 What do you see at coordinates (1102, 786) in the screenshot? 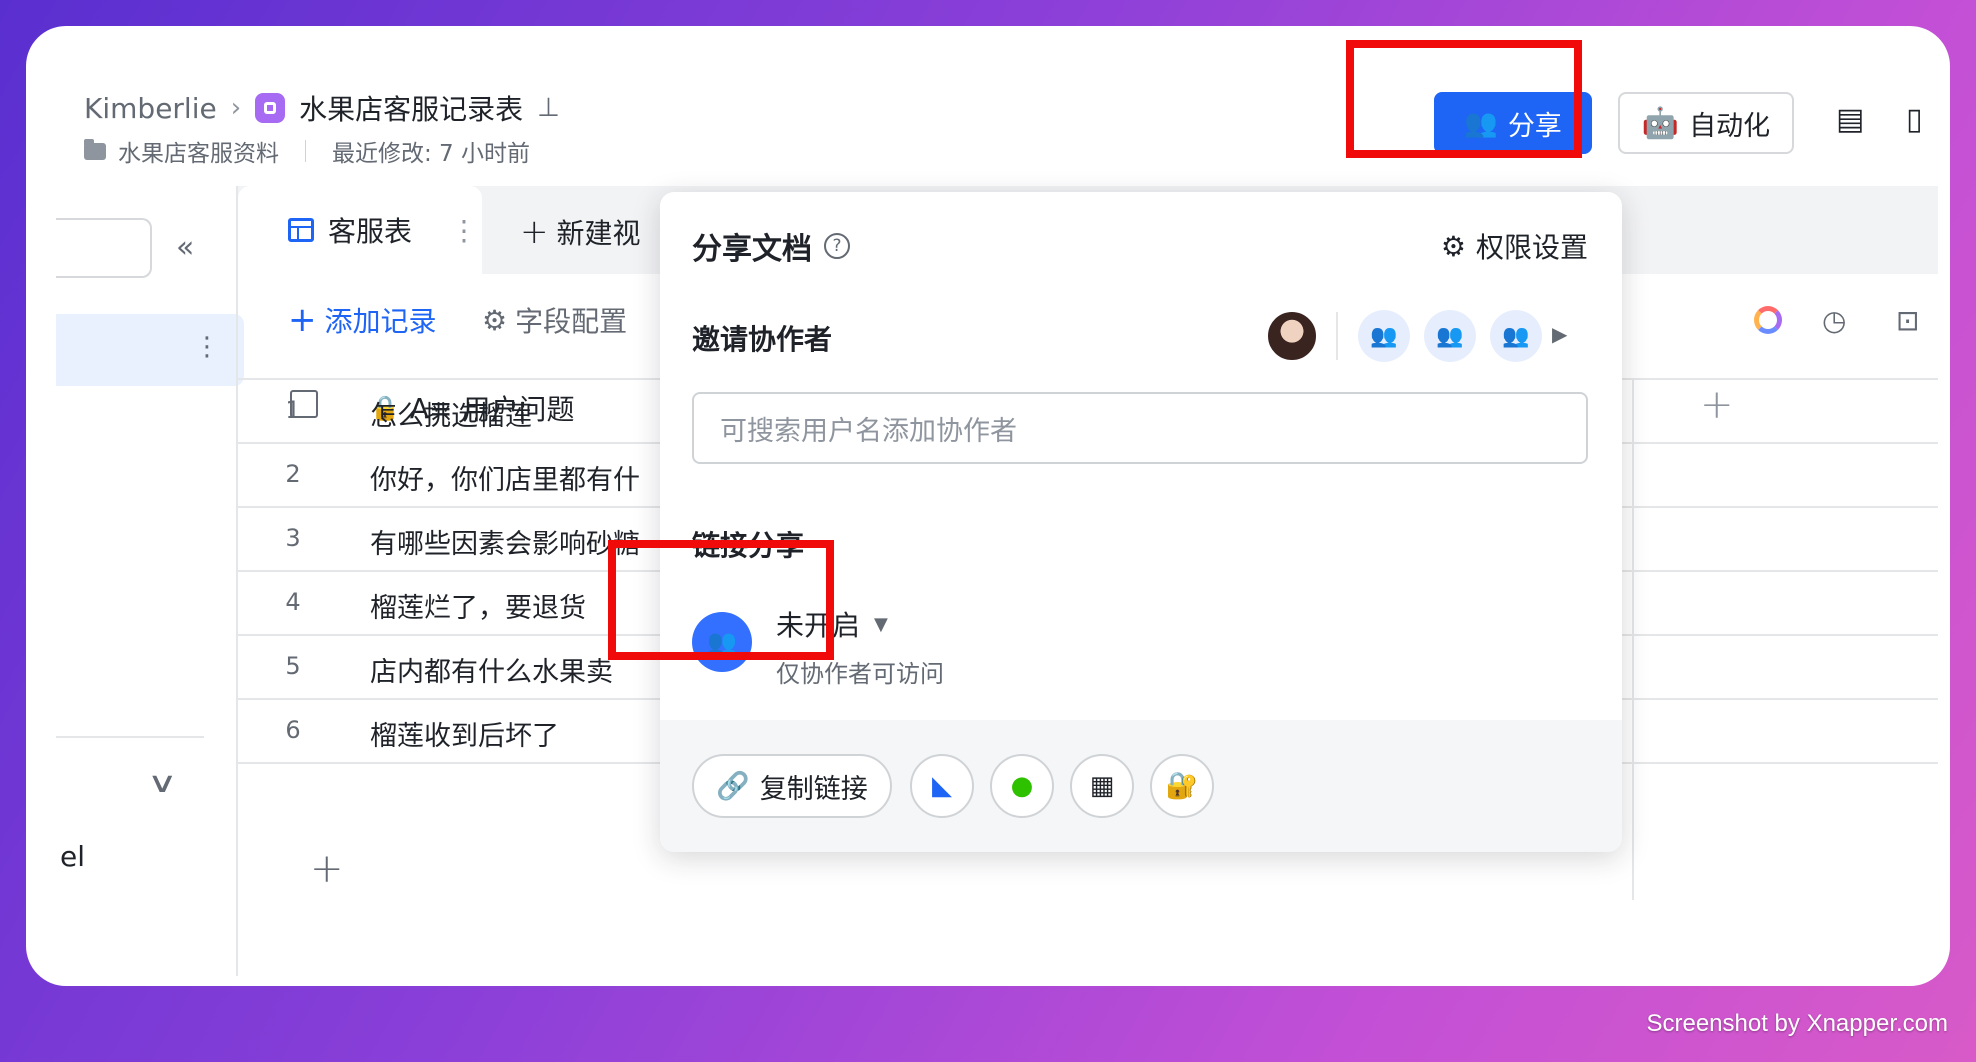
I see `qr-code-icon: ▦` at bounding box center [1102, 786].